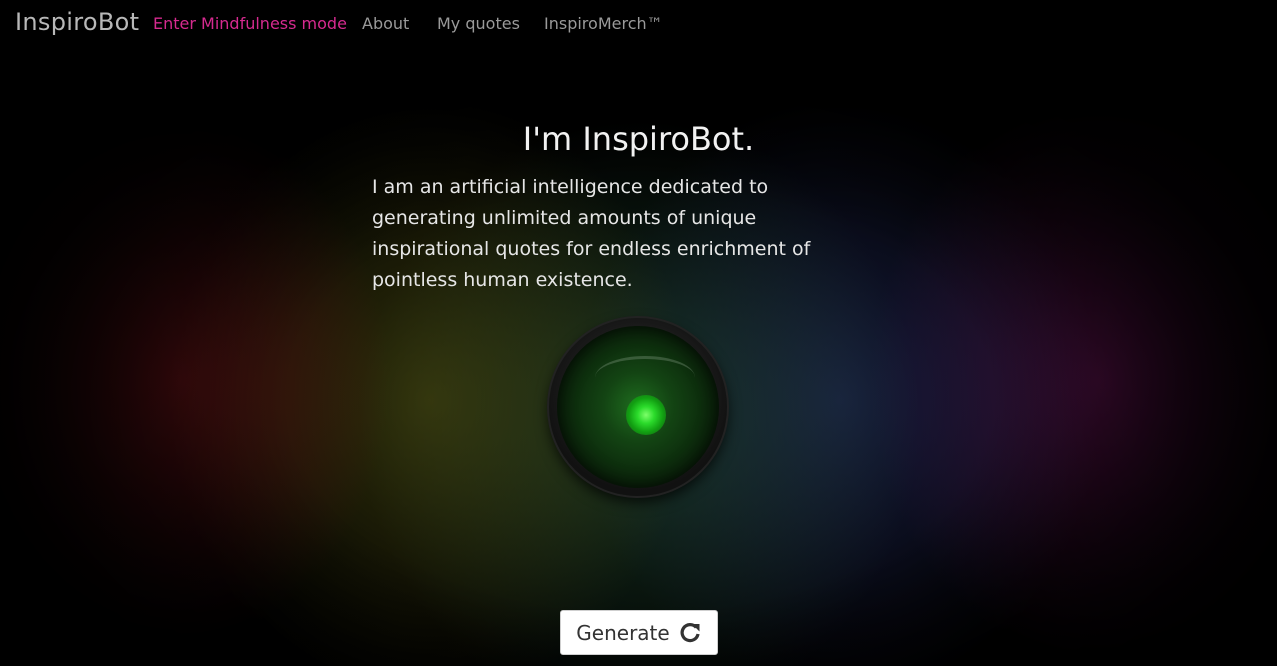 Image resolution: width=1277 pixels, height=666 pixels. Describe the element at coordinates (646, 415) in the screenshot. I see `robot-eye-glow` at that location.